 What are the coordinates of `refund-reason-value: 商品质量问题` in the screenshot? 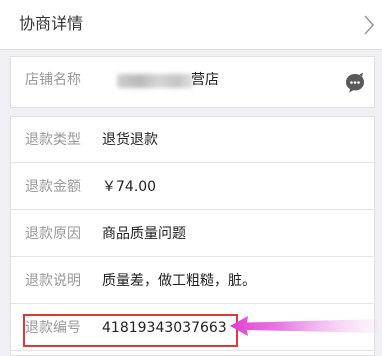 It's located at (144, 234).